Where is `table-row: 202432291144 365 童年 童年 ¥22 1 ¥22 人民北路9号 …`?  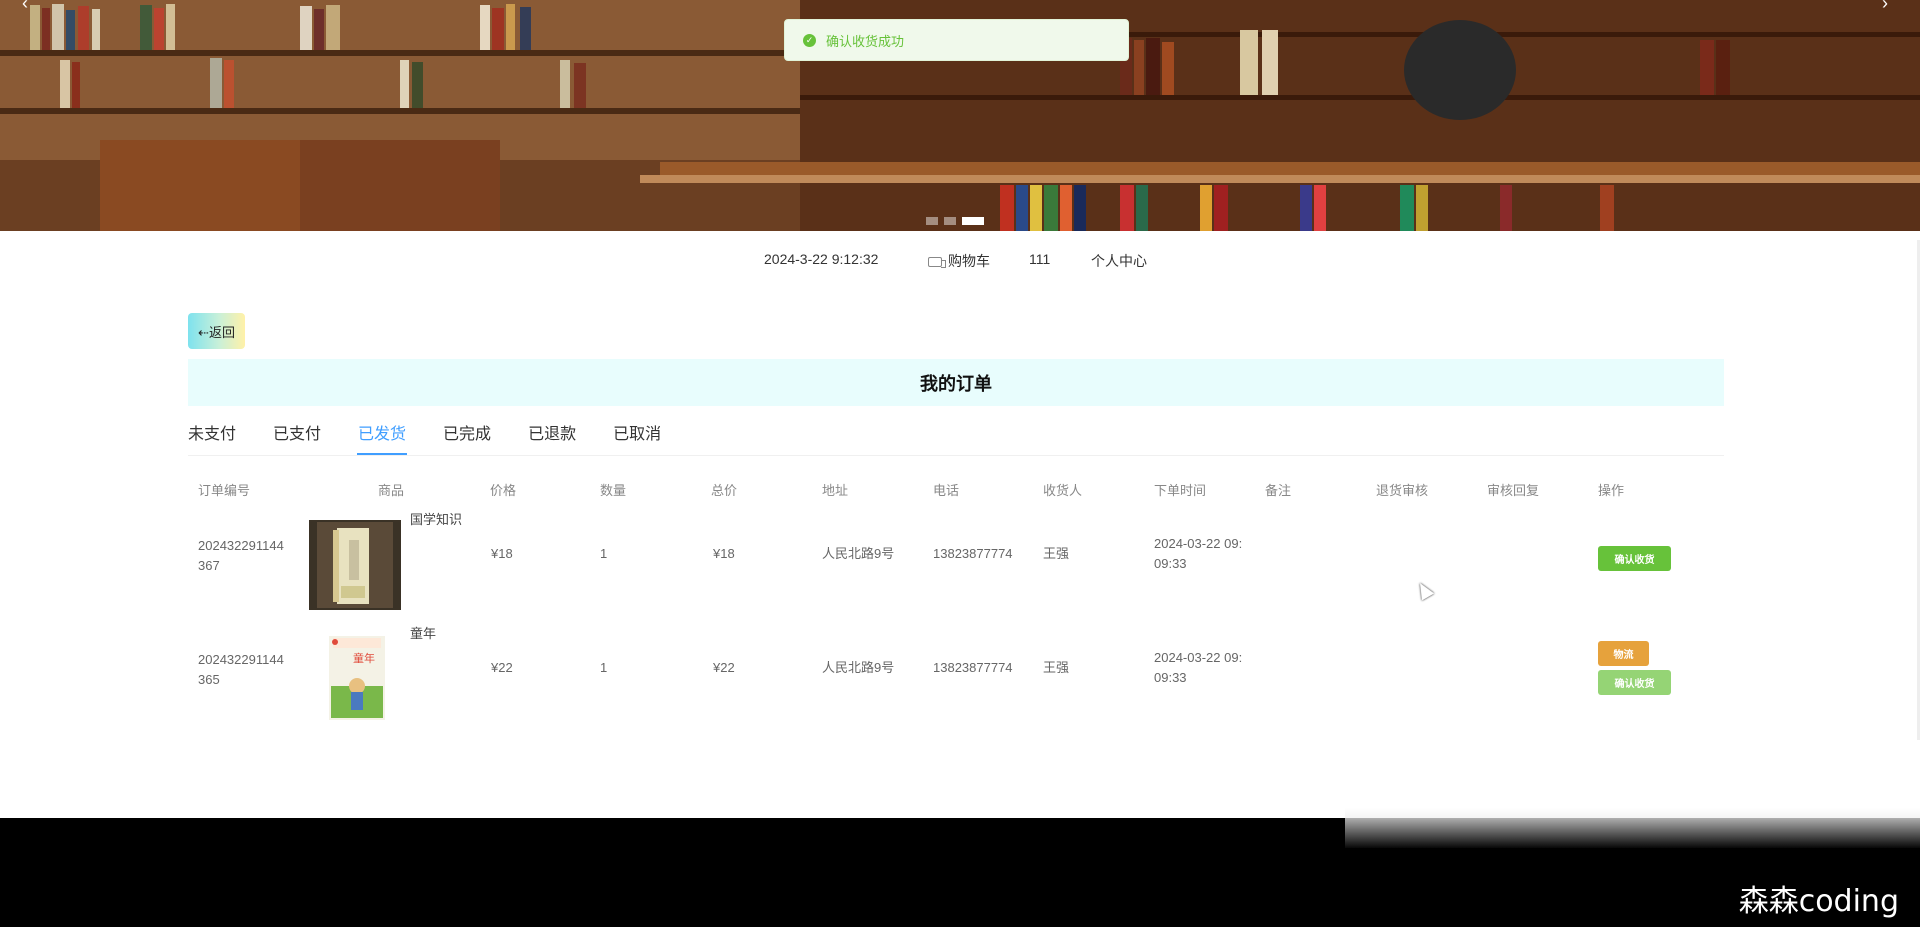
table-row: 202432291144 365 童年 童年 ¥22 1 ¥22 人民北路9号 … is located at coordinates (956, 675).